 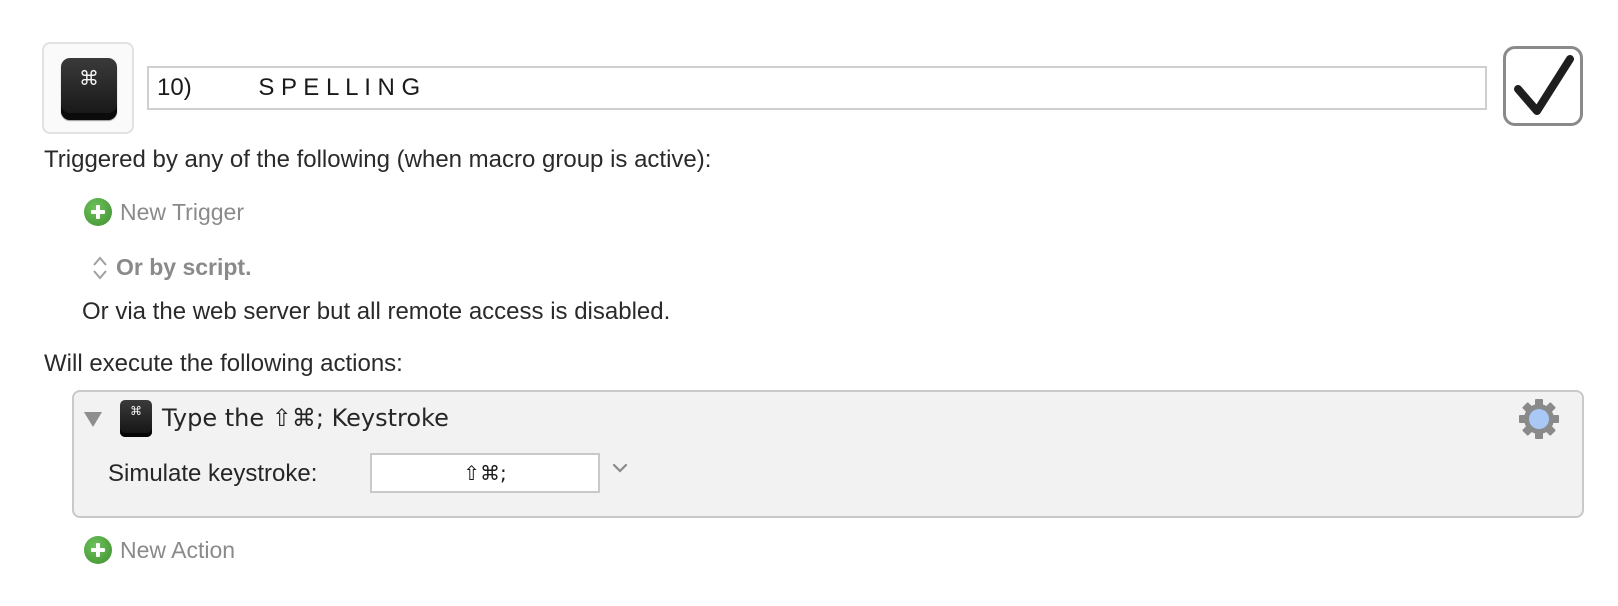 What do you see at coordinates (817, 88) in the screenshot?
I see `macro-name-field: 10) S P E L L I N G` at bounding box center [817, 88].